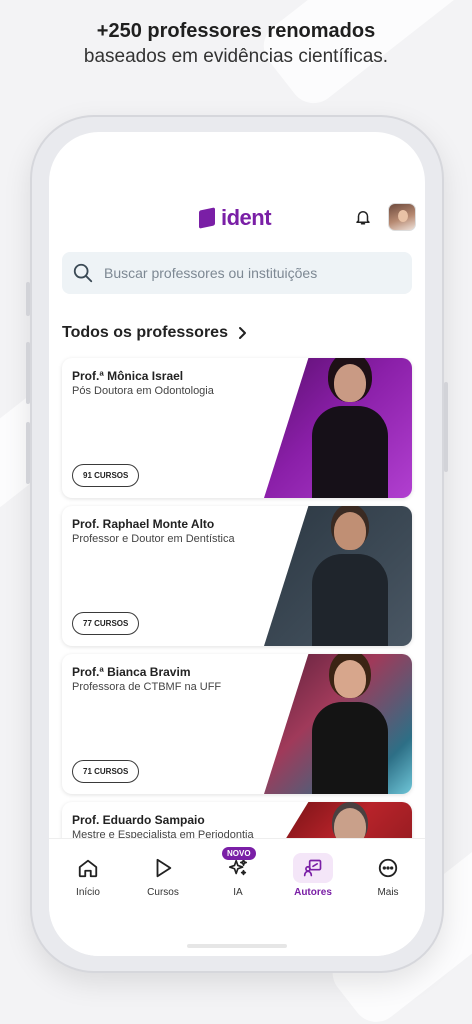 Image resolution: width=472 pixels, height=1024 pixels. Describe the element at coordinates (143, 391) in the screenshot. I see `professor-title: Pós Doutora em Odontologia` at that location.